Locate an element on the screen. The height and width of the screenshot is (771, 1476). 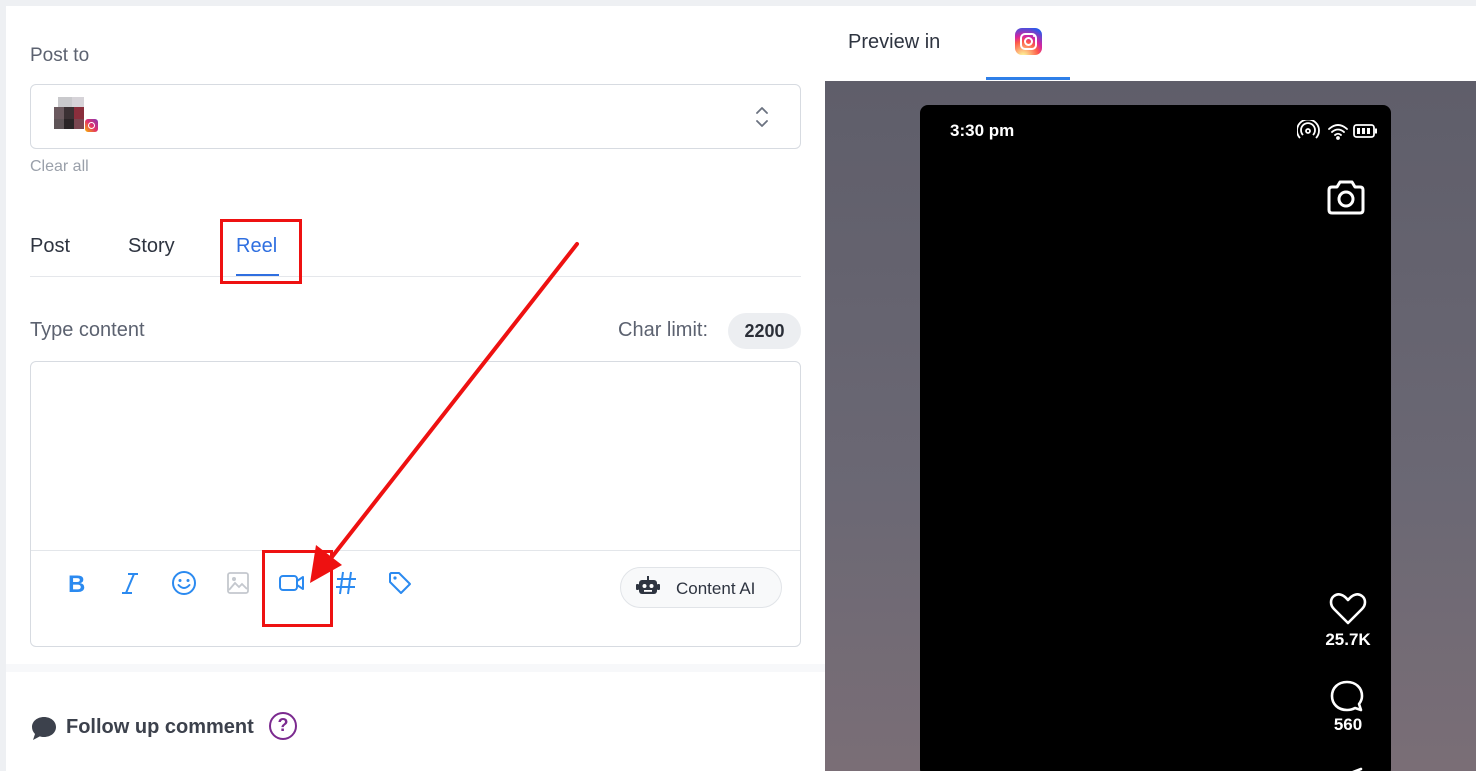
robot-icon is located at coordinates (648, 585).